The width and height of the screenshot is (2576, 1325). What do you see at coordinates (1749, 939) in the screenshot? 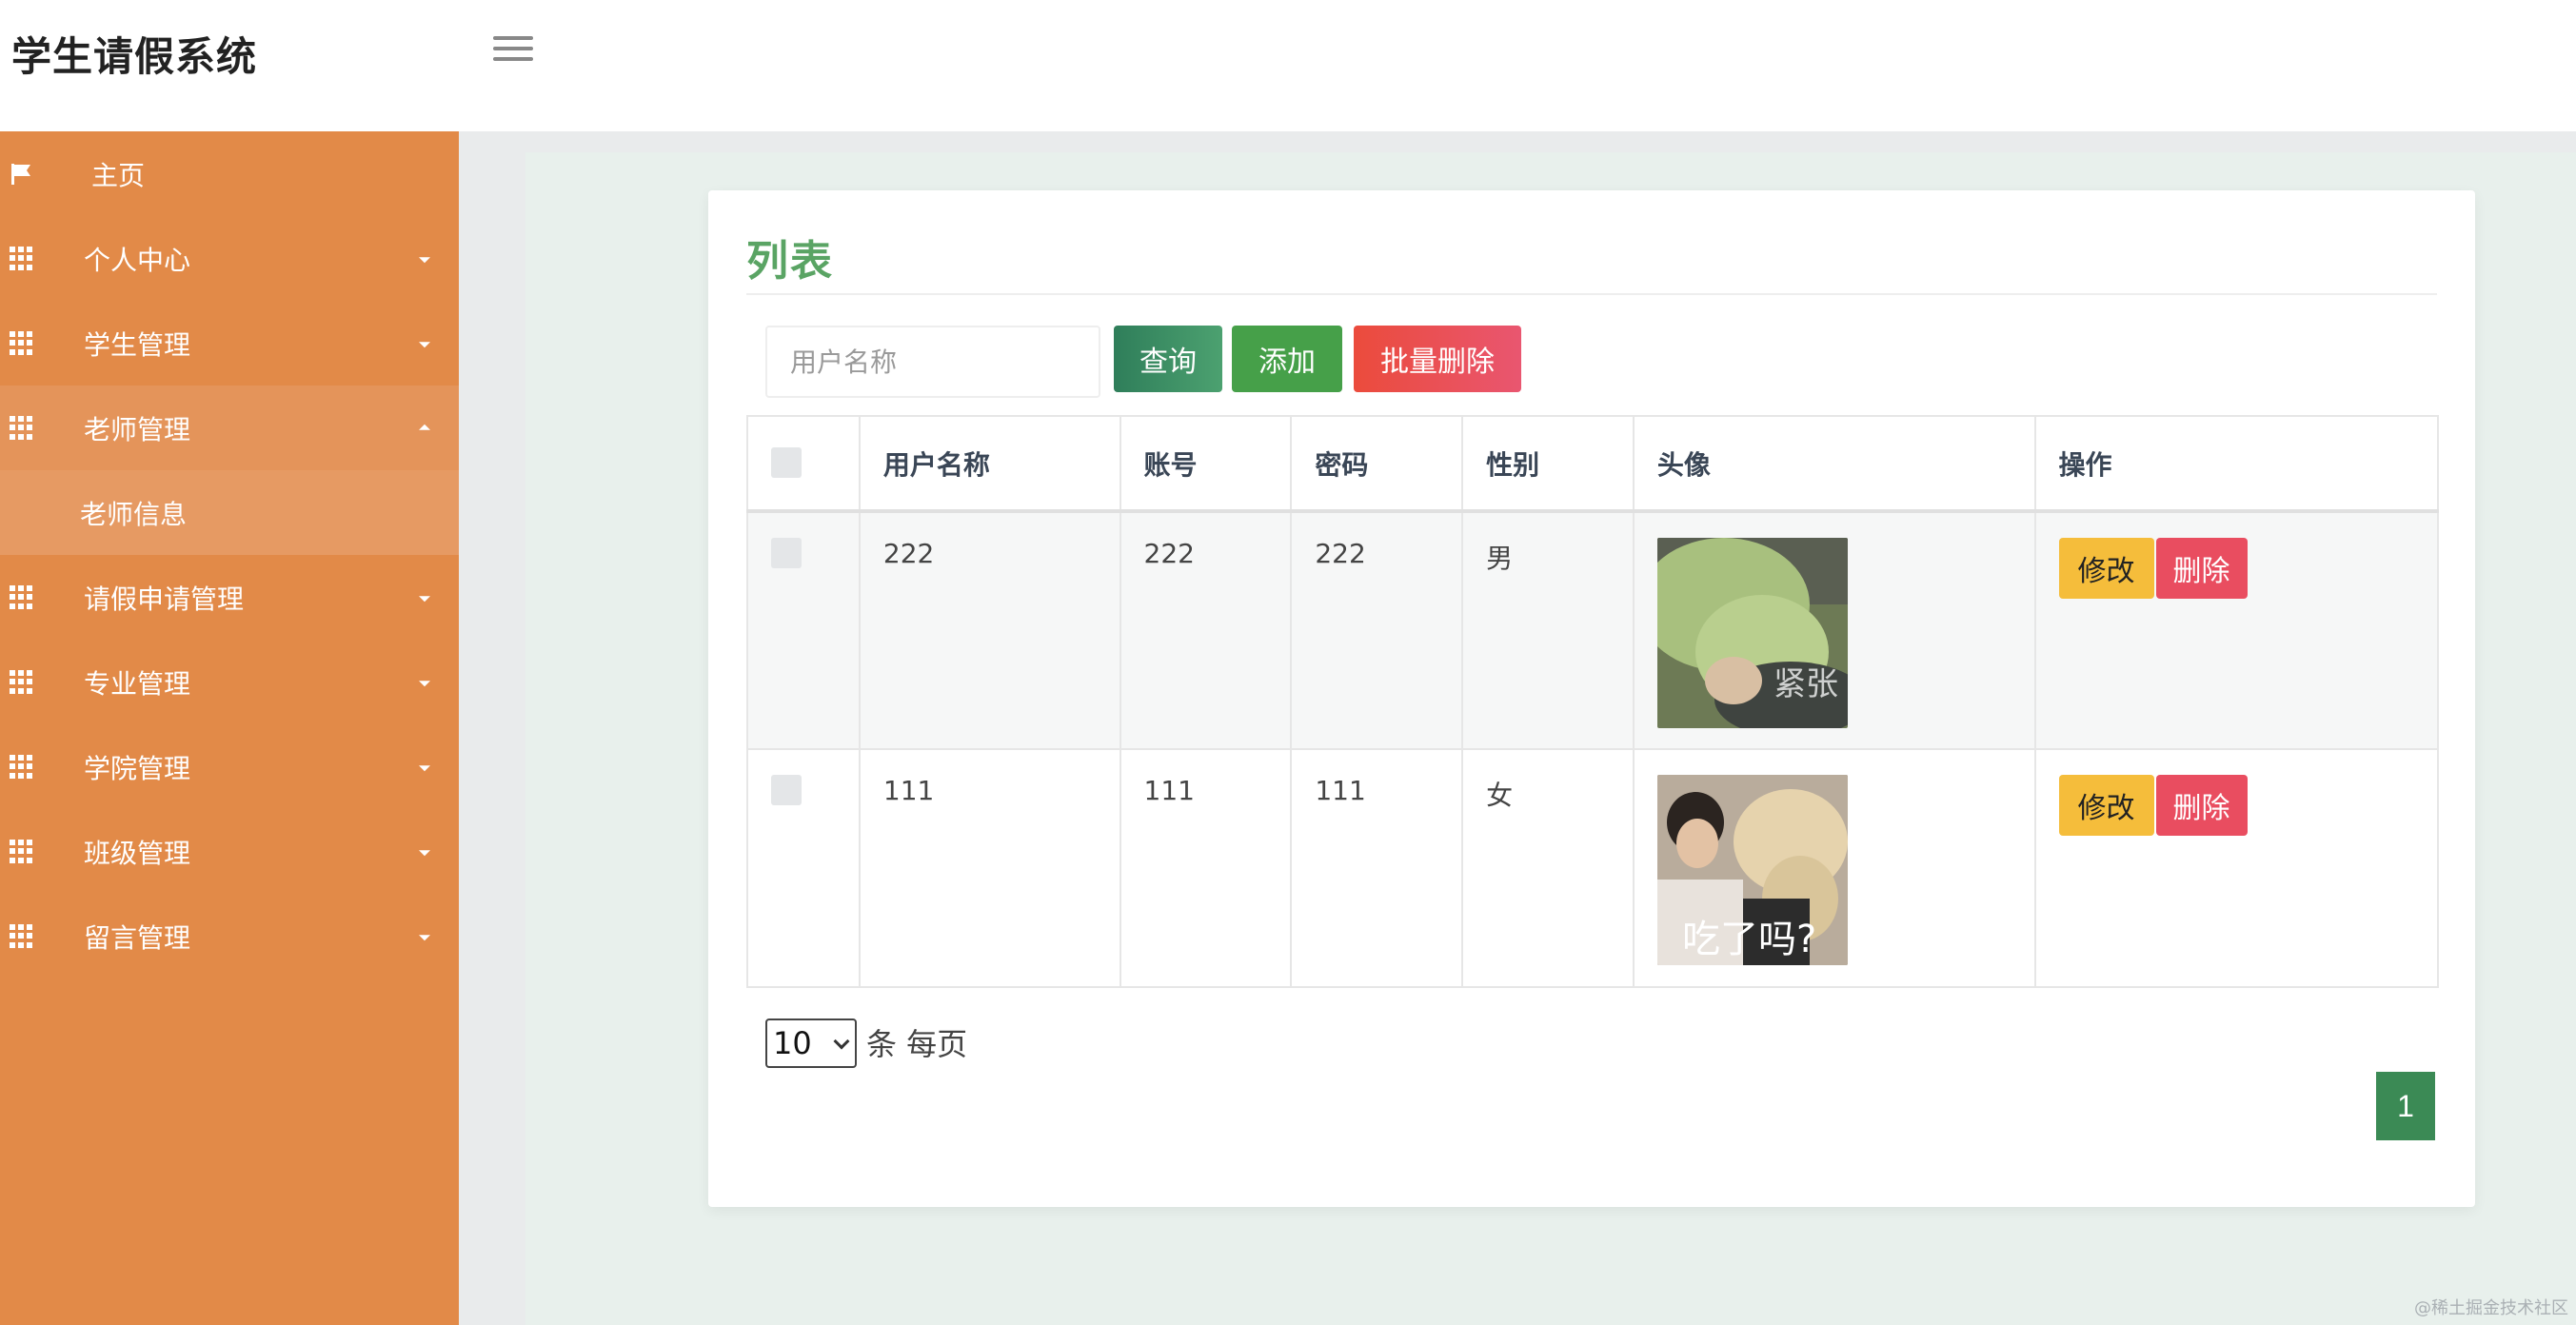
I see `avatar-caption: 吃了吗?` at bounding box center [1749, 939].